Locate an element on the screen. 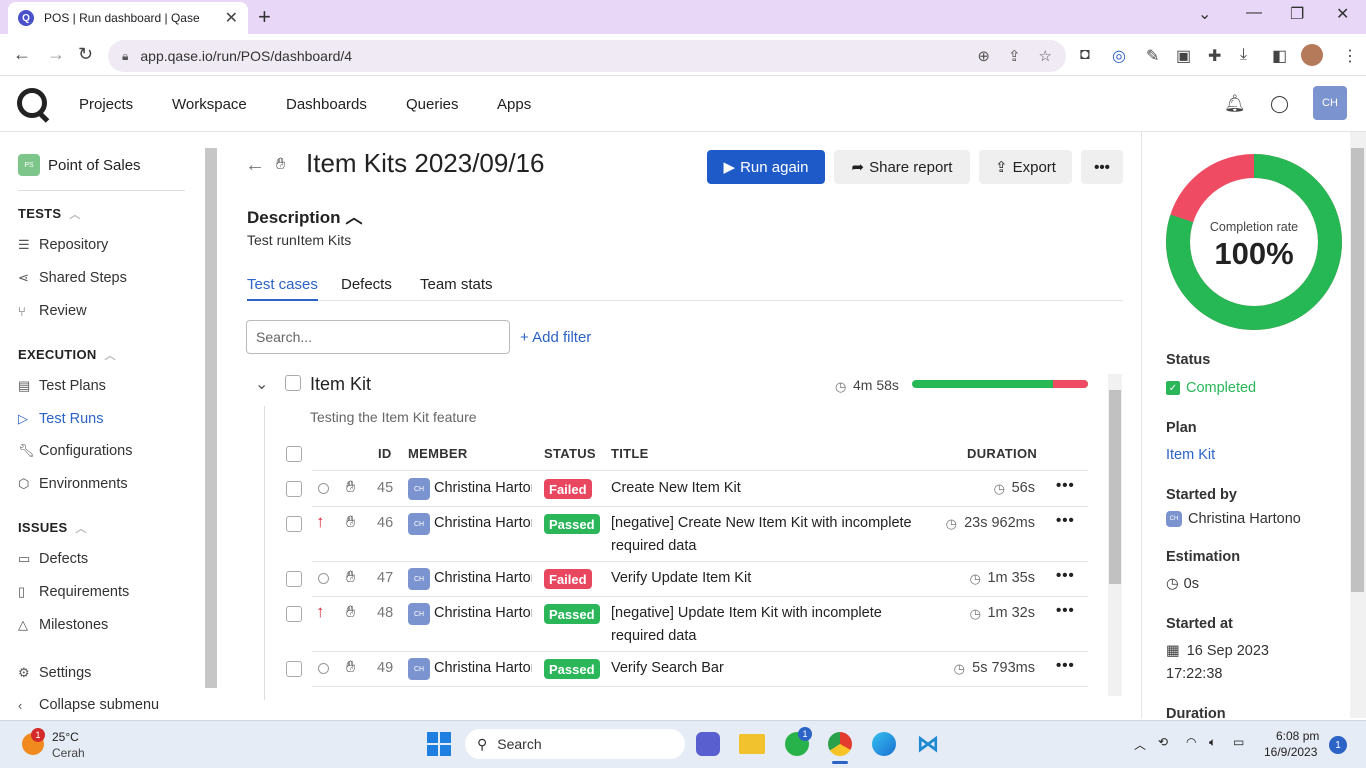 The width and height of the screenshot is (1366, 768). sidebar-item-milestones: △ Milestones is located at coordinates (63, 625).